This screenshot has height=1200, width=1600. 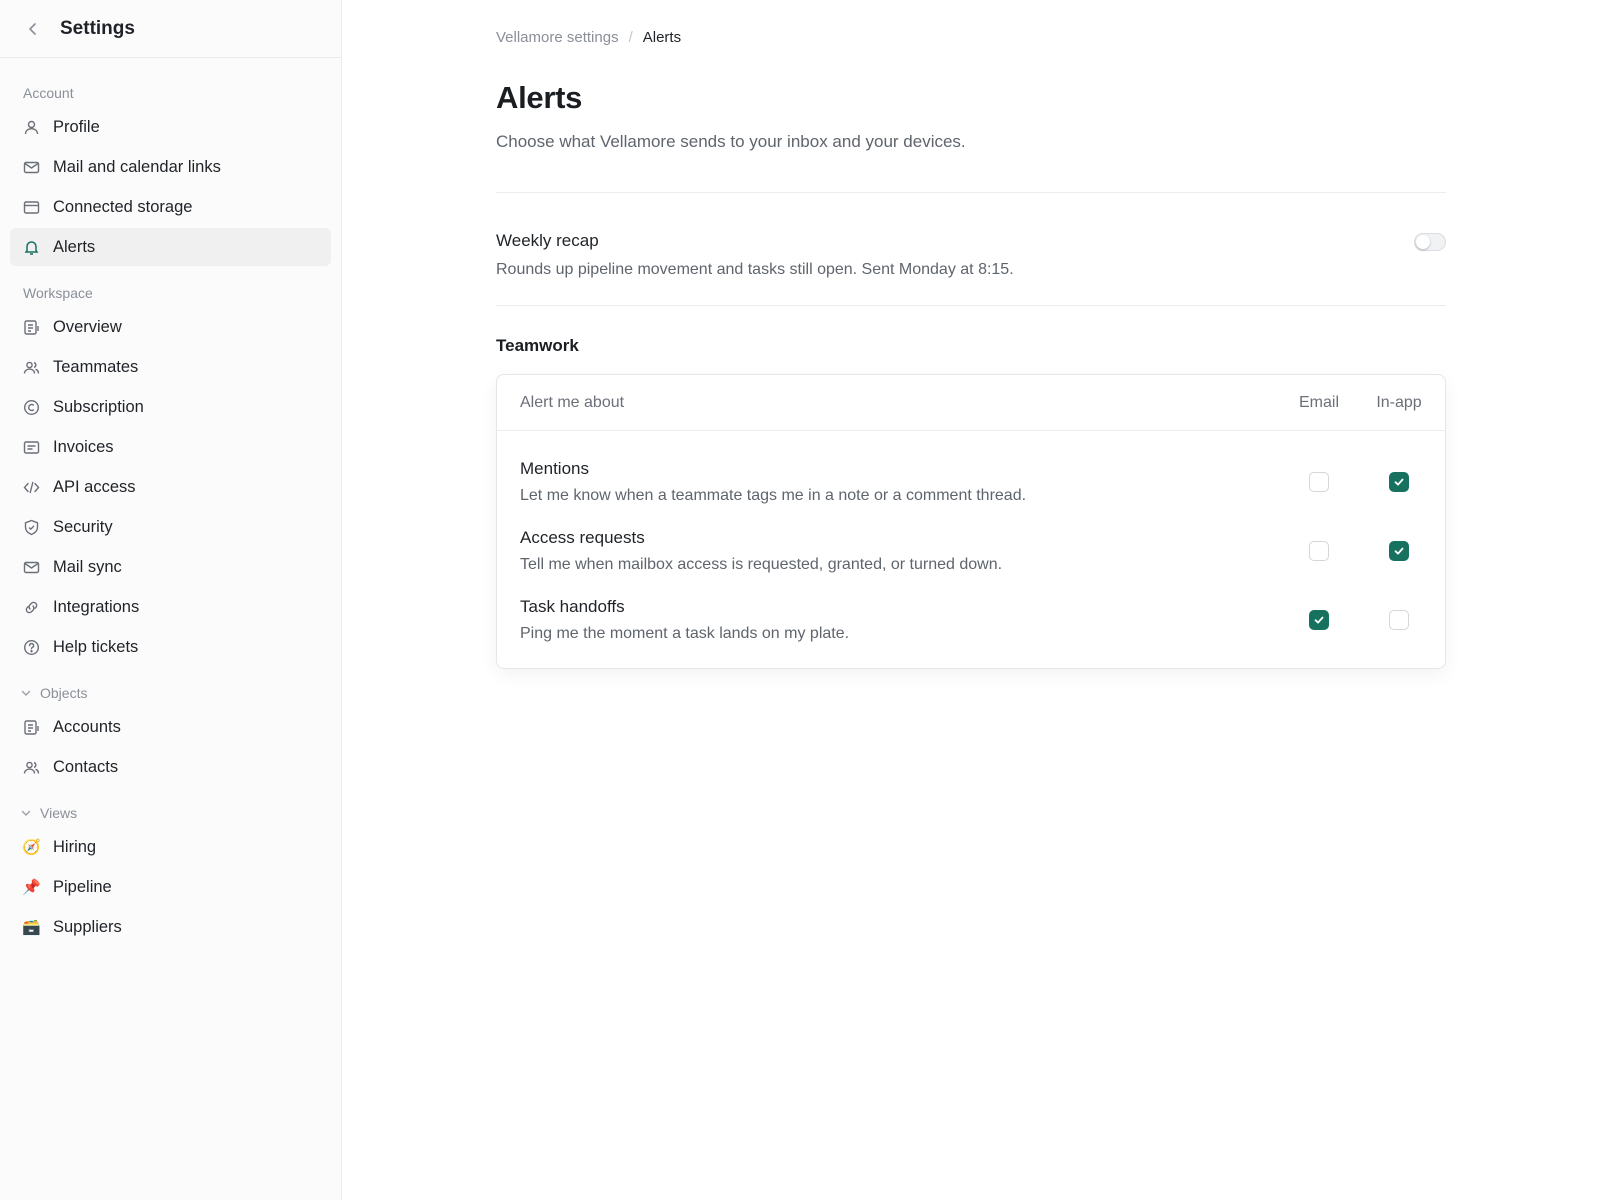 I want to click on section-label-workspace: Workspace, so click(x=58, y=293).